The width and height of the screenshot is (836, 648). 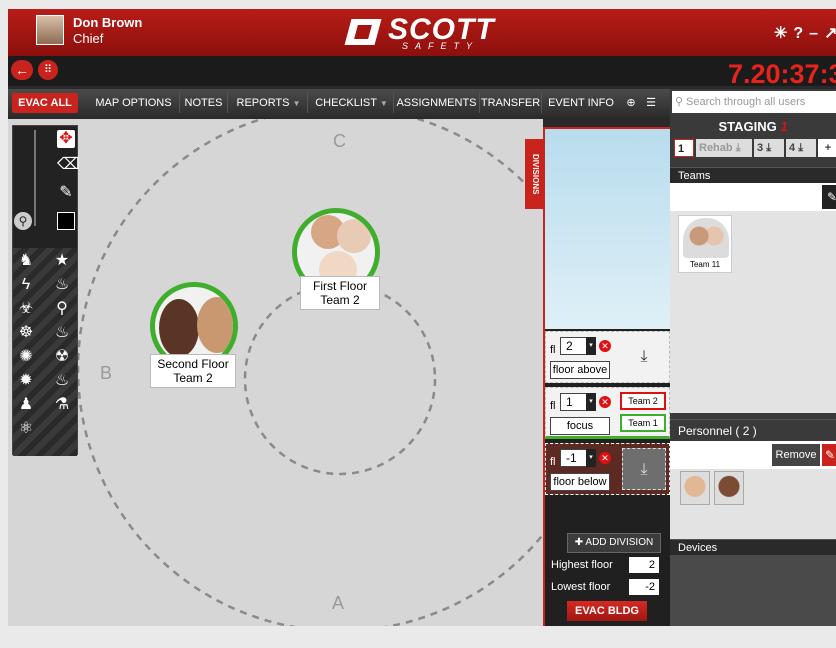 What do you see at coordinates (607, 611) in the screenshot?
I see `evac-bldg-button: EVAC BLDG` at bounding box center [607, 611].